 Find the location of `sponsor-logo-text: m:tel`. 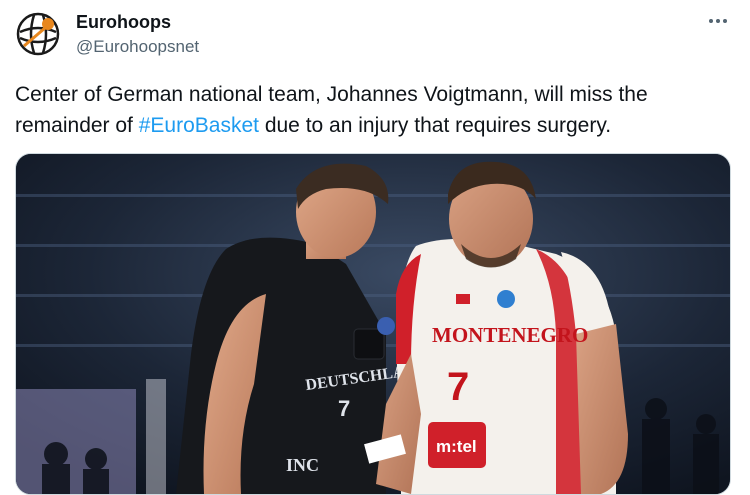

sponsor-logo-text: m:tel is located at coordinates (456, 446).